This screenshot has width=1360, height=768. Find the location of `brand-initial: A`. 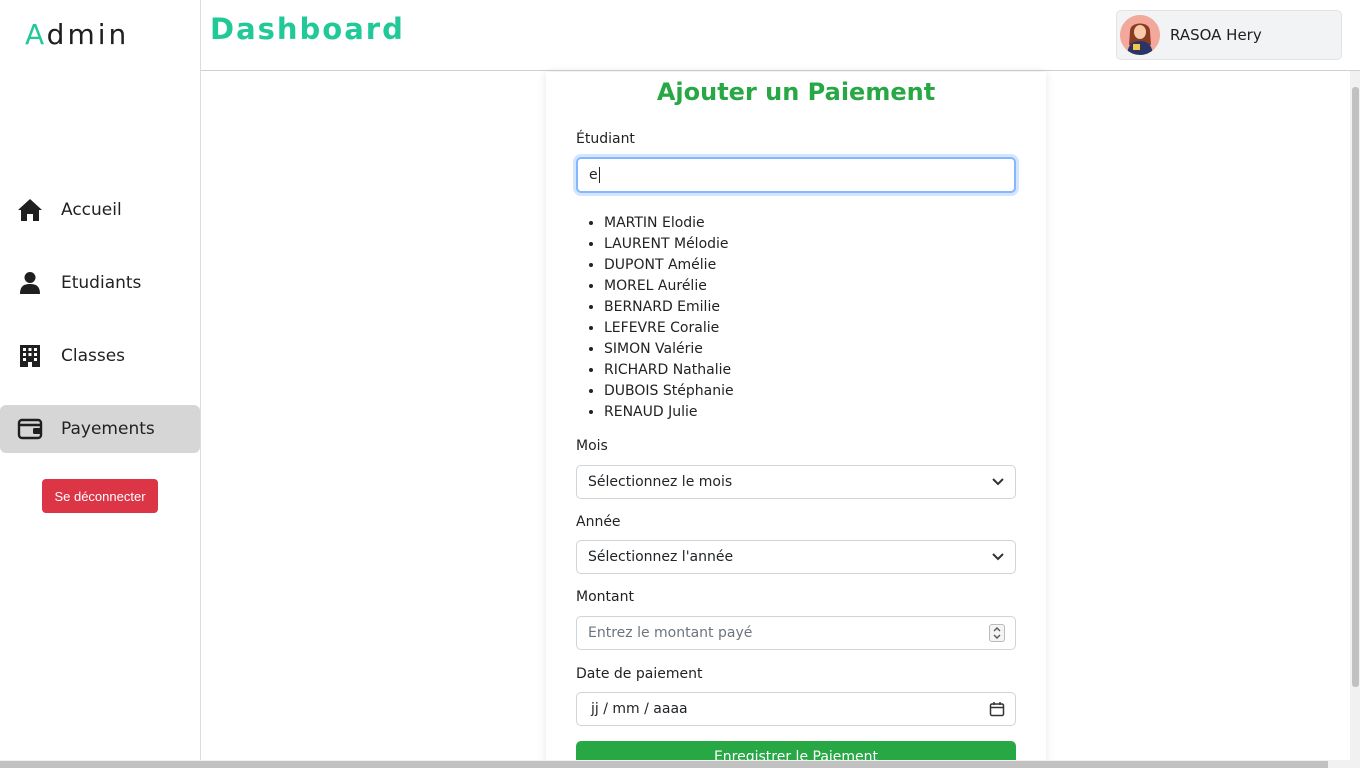

brand-initial: A is located at coordinates (36, 34).